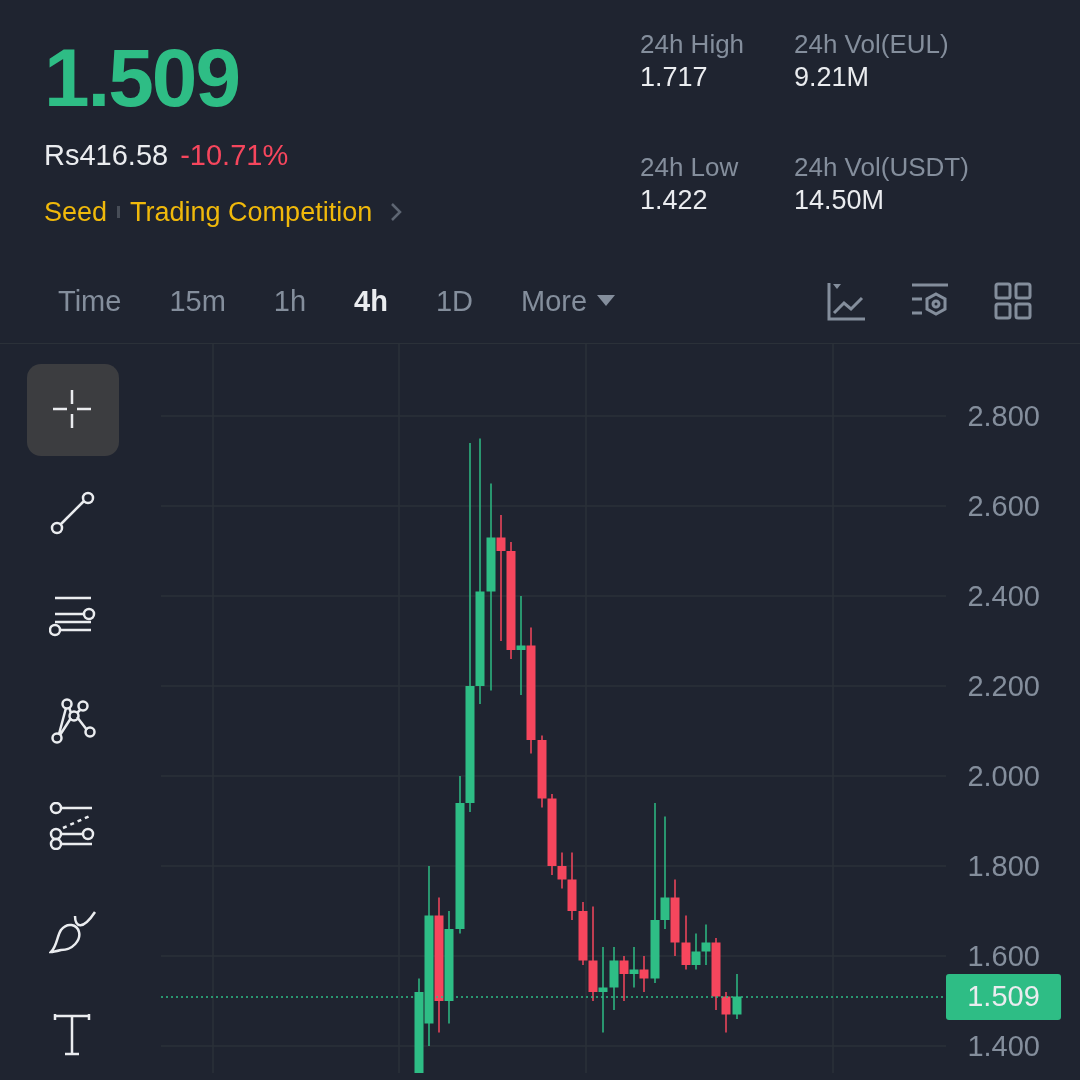 Image resolution: width=1080 pixels, height=1080 pixels. I want to click on y-axis-label: 1.800, so click(1003, 866).